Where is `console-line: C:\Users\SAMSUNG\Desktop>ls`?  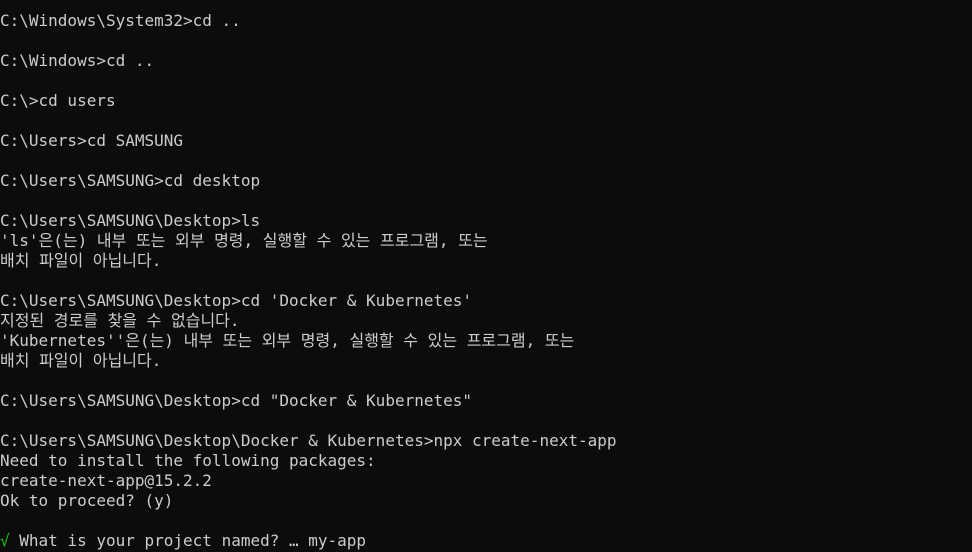 console-line: C:\Users\SAMSUNG\Desktop>ls is located at coordinates (130, 220).